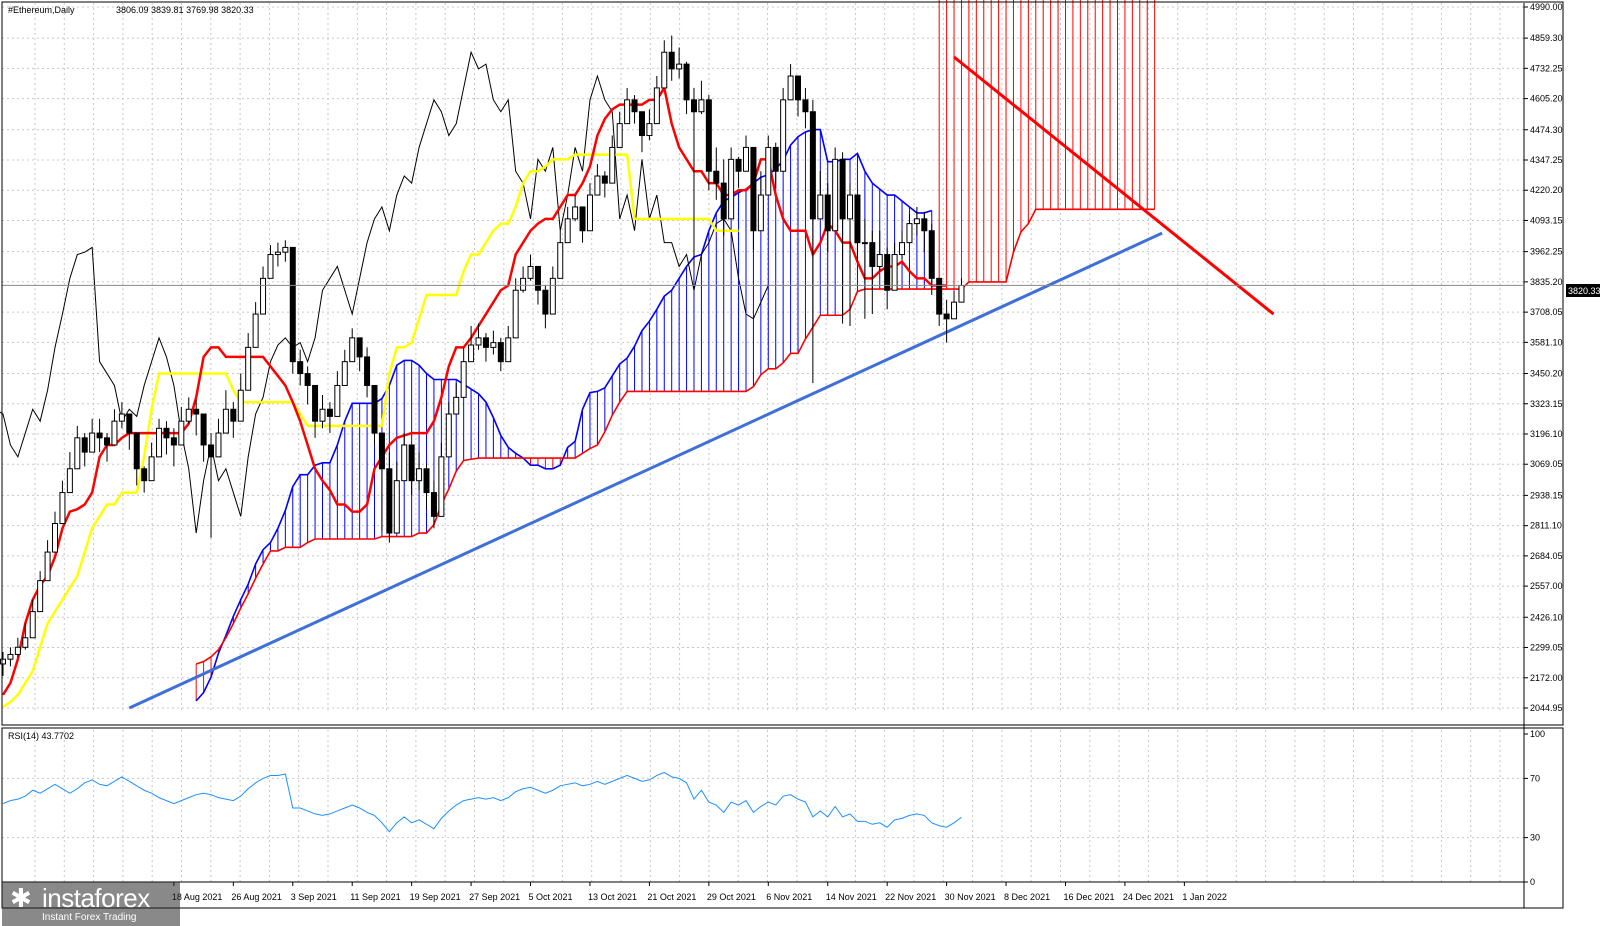 The image size is (1600, 926). I want to click on rsi-tick-label: 70, so click(1535, 778).